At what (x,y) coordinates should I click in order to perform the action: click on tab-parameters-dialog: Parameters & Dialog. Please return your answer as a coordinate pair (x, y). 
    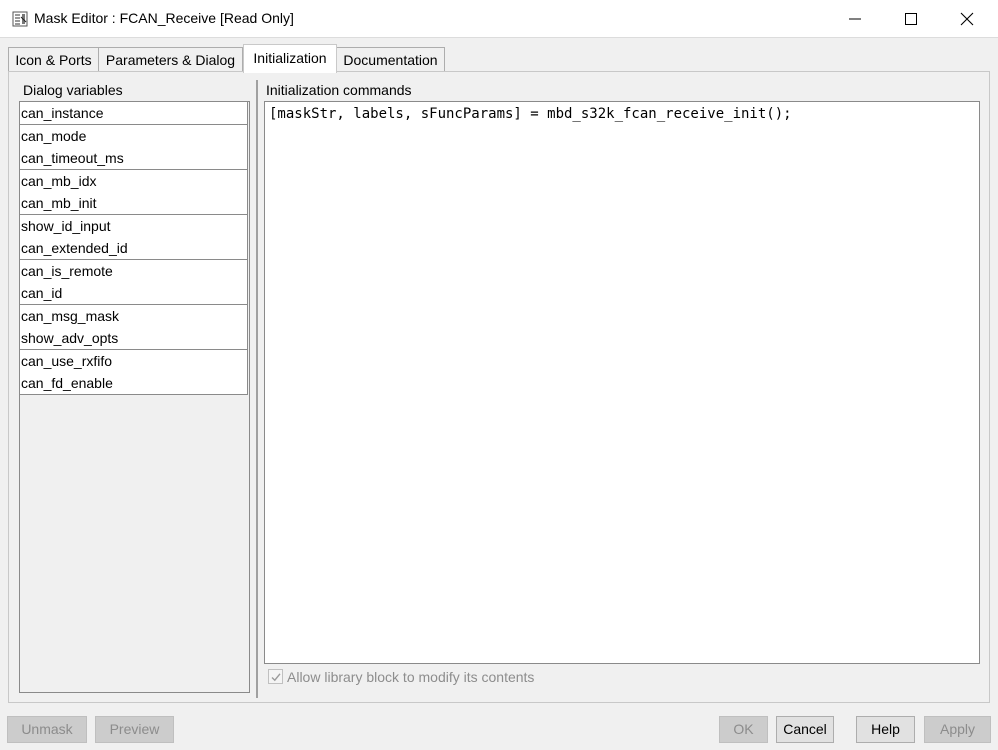
    Looking at the image, I should click on (170, 59).